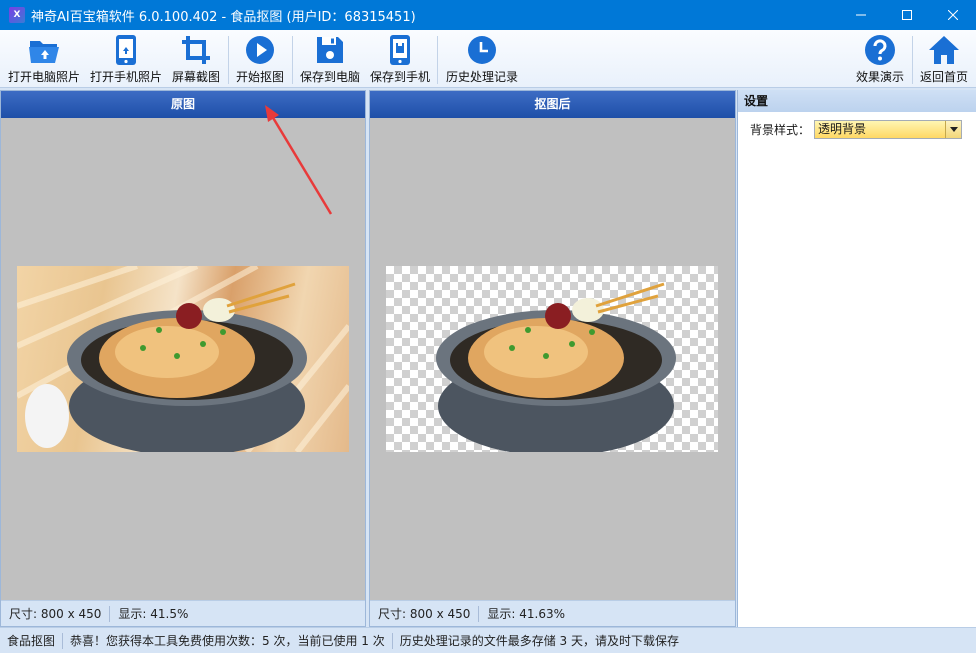 Image resolution: width=976 pixels, height=653 pixels. Describe the element at coordinates (539, 641) in the screenshot. I see `status-note: 历史处理记录的文件最多存储 3 天，请及时下载保存` at that location.